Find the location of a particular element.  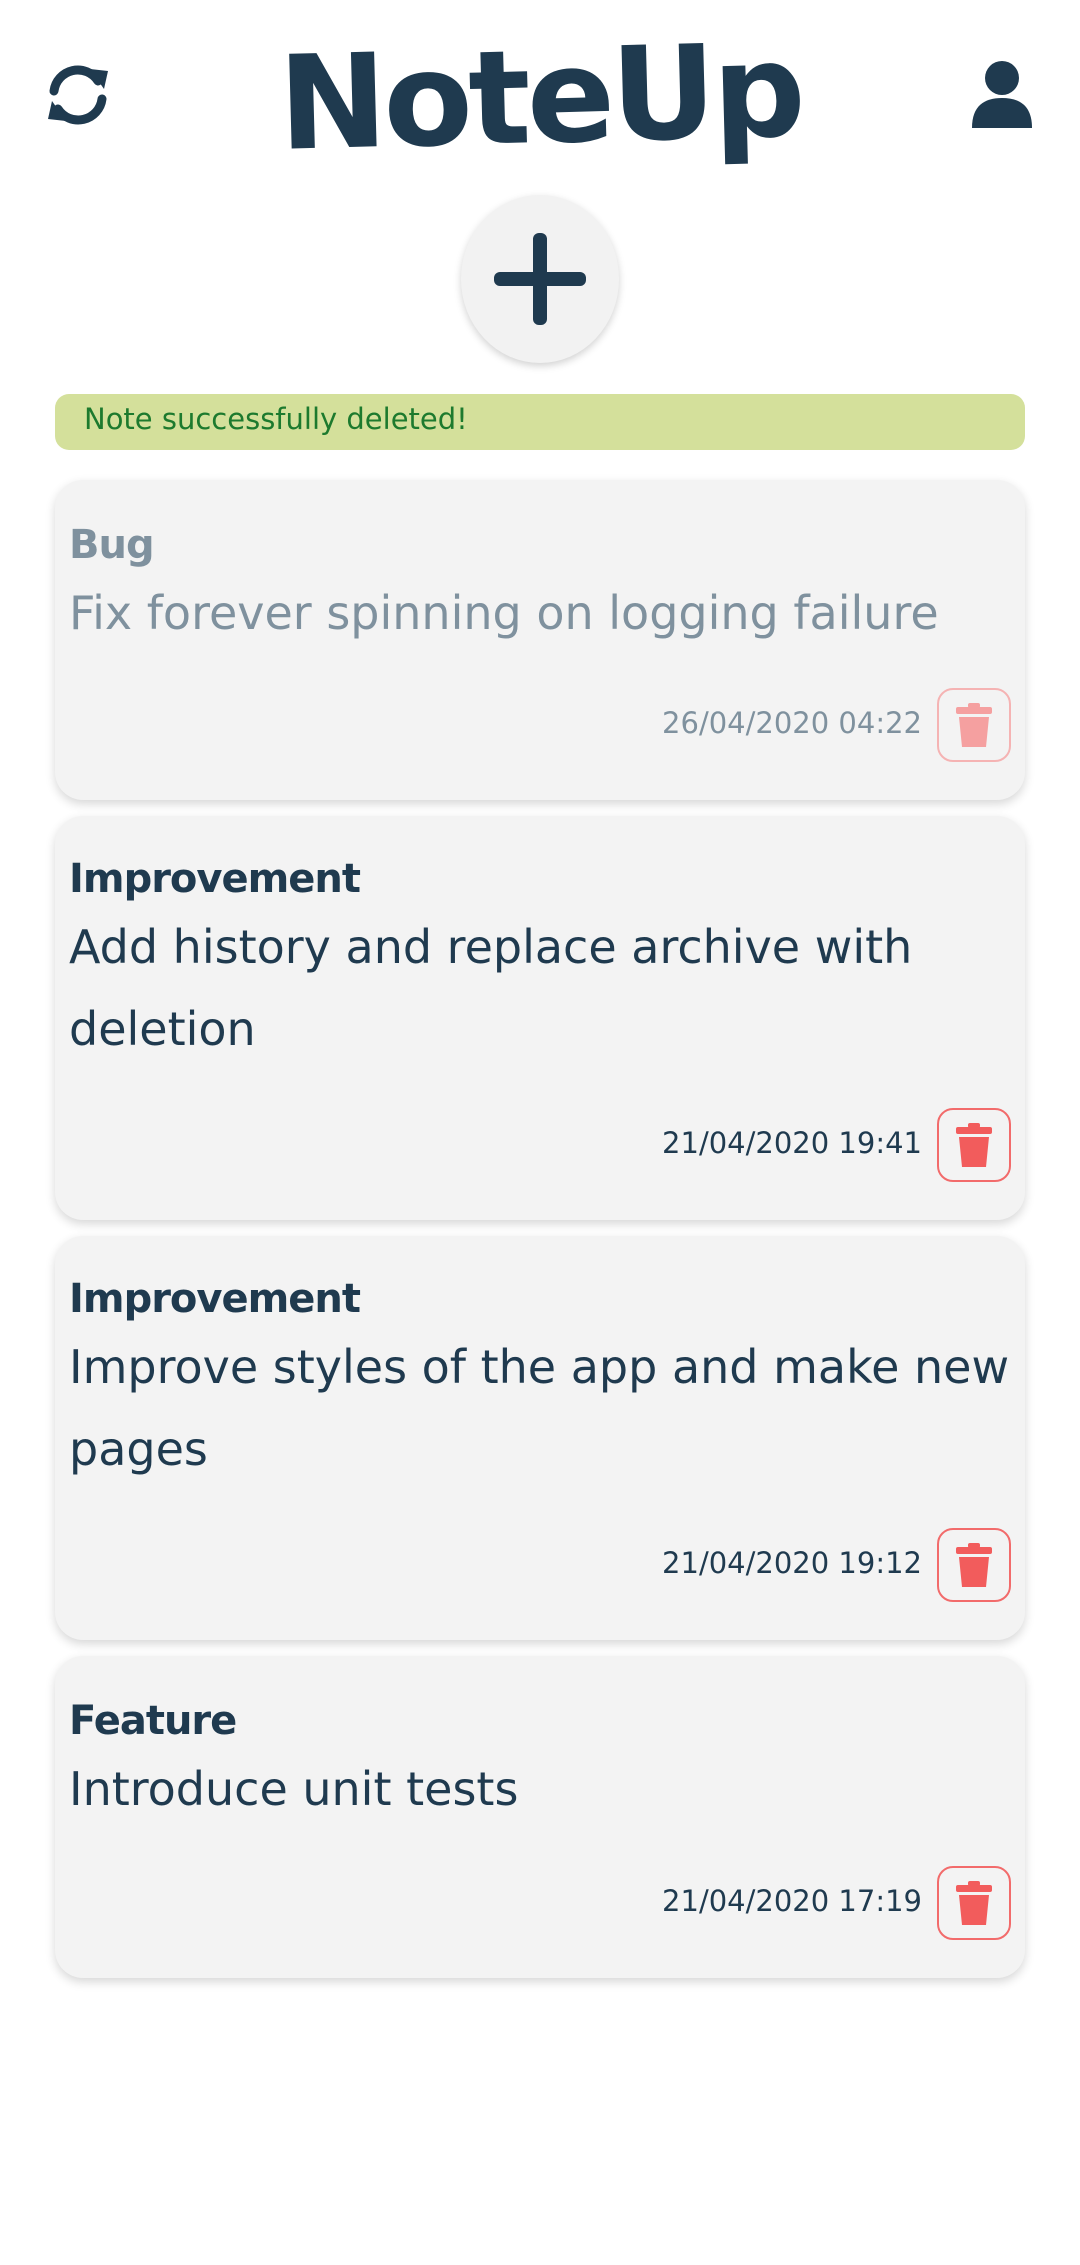

profile-button is located at coordinates (1002, 95).